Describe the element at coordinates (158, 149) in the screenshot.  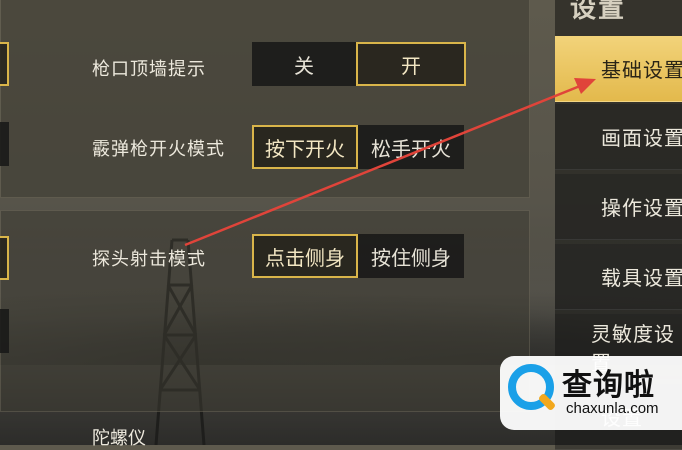
I see `shotgun-fire-mode-label: 霰弹枪开火模式` at that location.